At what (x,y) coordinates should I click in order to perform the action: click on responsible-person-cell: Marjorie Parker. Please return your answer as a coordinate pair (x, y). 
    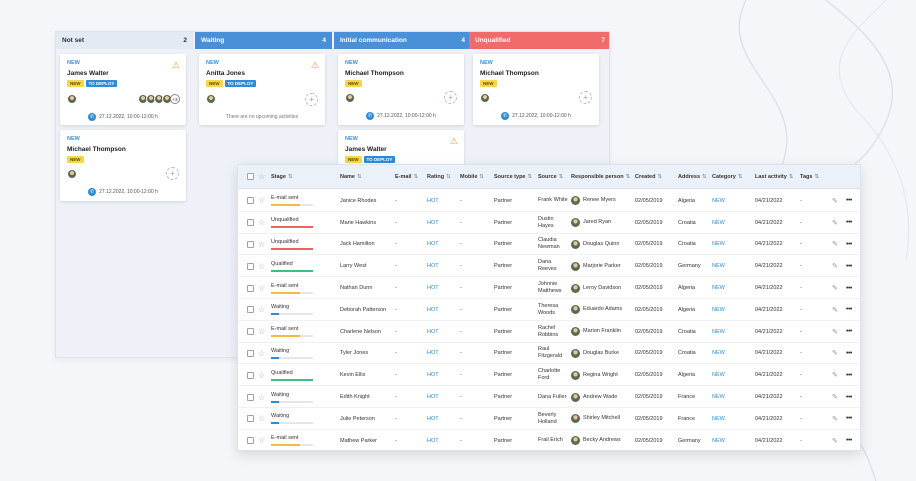
    Looking at the image, I should click on (601, 266).